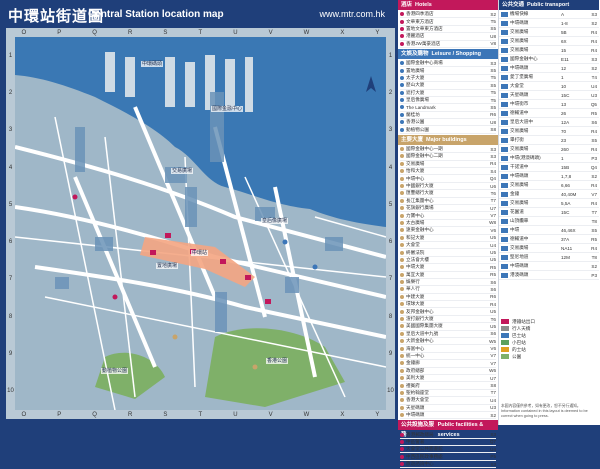 The height and width of the screenshot is (469, 600). What do you see at coordinates (549, 149) in the screenshot?
I see `transport-item: 交易廣場 260 R4` at bounding box center [549, 149].